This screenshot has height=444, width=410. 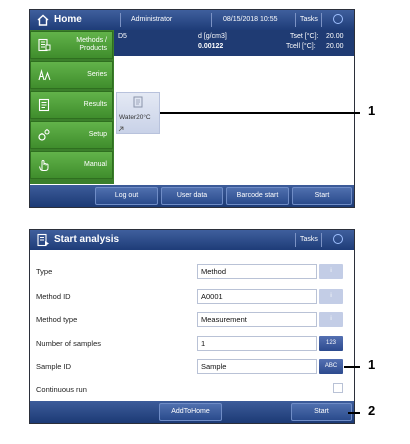 What do you see at coordinates (54, 366) in the screenshot?
I see `sample-id-label: Sample ID` at bounding box center [54, 366].